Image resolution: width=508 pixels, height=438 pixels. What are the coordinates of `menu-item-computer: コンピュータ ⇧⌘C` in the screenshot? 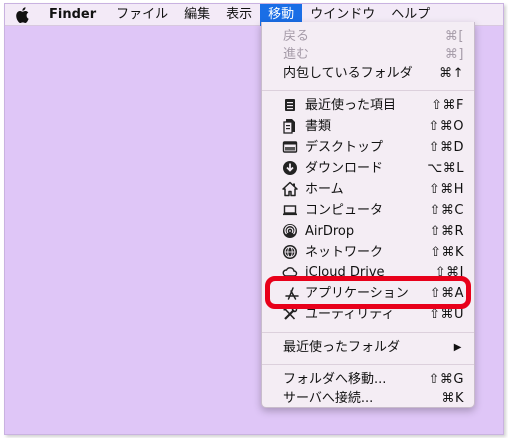 It's located at (368, 210).